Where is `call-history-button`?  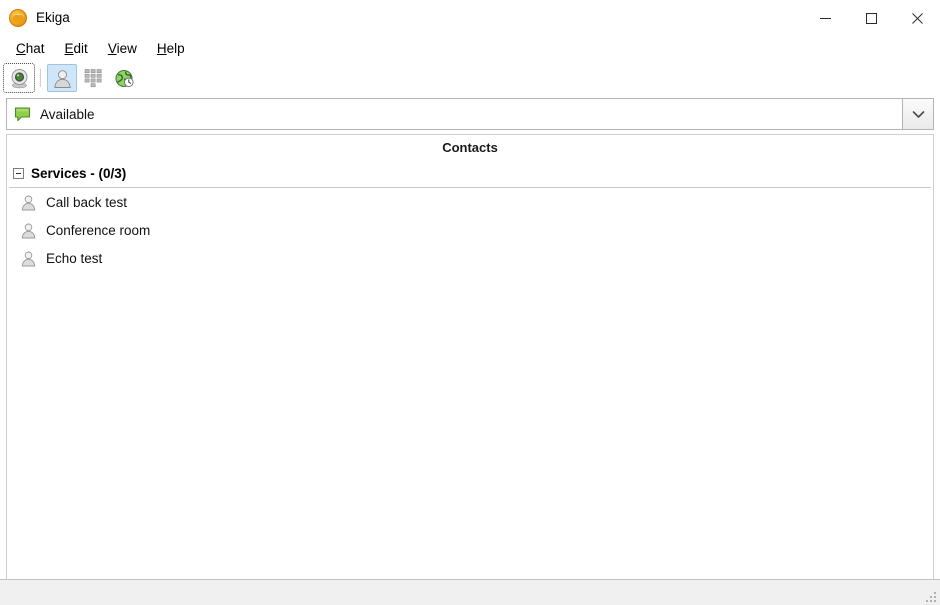
call-history-button is located at coordinates (124, 78).